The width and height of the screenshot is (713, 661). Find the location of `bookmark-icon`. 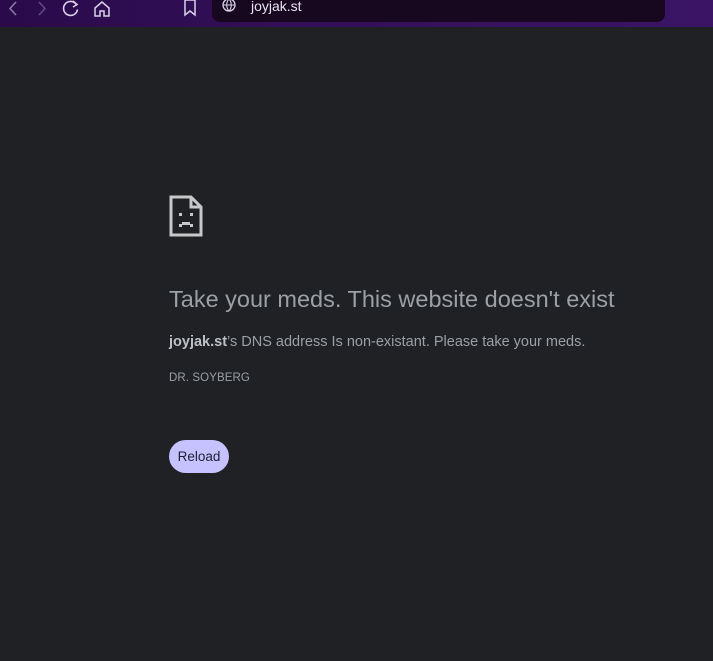

bookmark-icon is located at coordinates (190, 9).